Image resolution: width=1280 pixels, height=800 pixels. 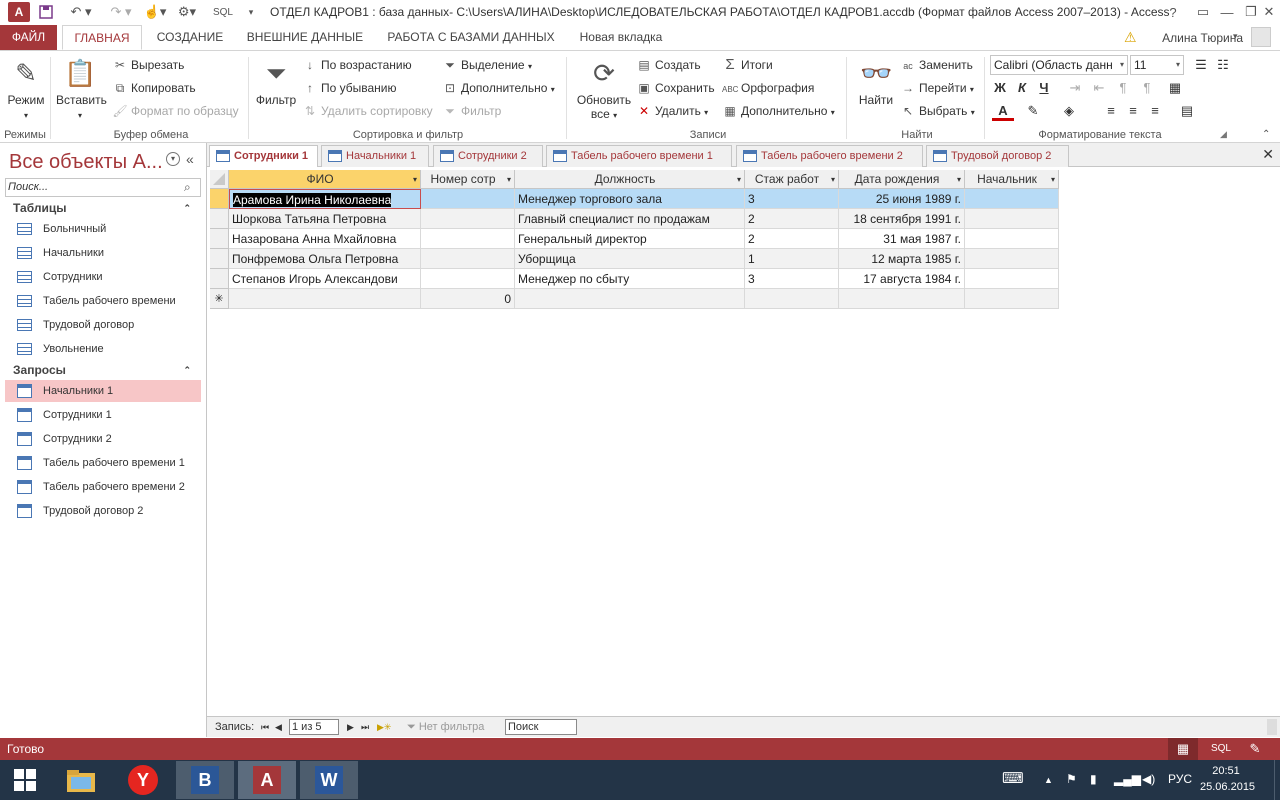 What do you see at coordinates (1269, 12) in the screenshot?
I see `close-window-icon: ✕` at bounding box center [1269, 12].